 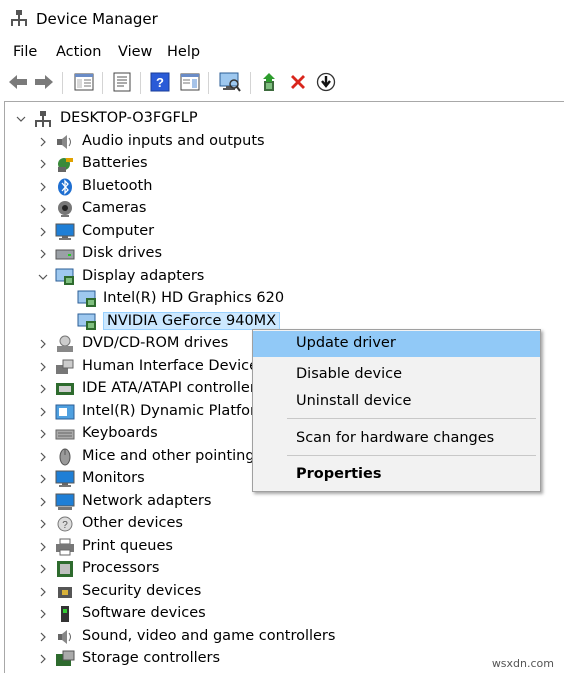 I want to click on help-icon: ?, so click(x=160, y=82).